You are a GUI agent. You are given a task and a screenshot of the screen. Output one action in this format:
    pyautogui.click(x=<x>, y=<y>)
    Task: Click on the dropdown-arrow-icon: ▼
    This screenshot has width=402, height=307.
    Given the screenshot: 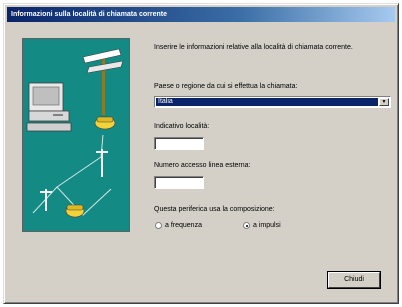 What is the action you would take?
    pyautogui.click(x=384, y=102)
    